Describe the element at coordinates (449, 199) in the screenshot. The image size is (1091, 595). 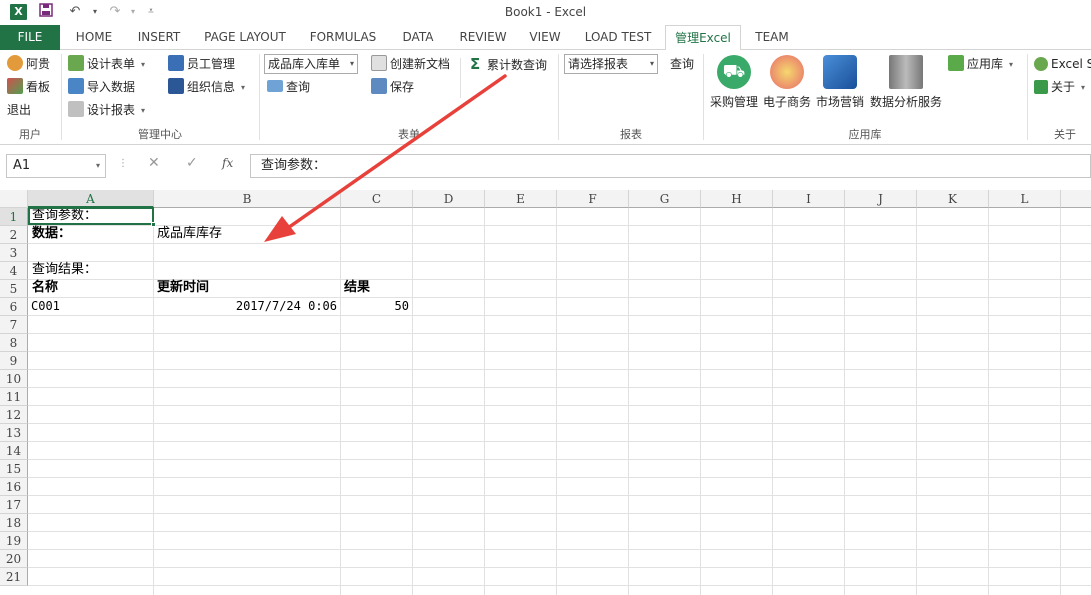
I see `column-header: D` at that location.